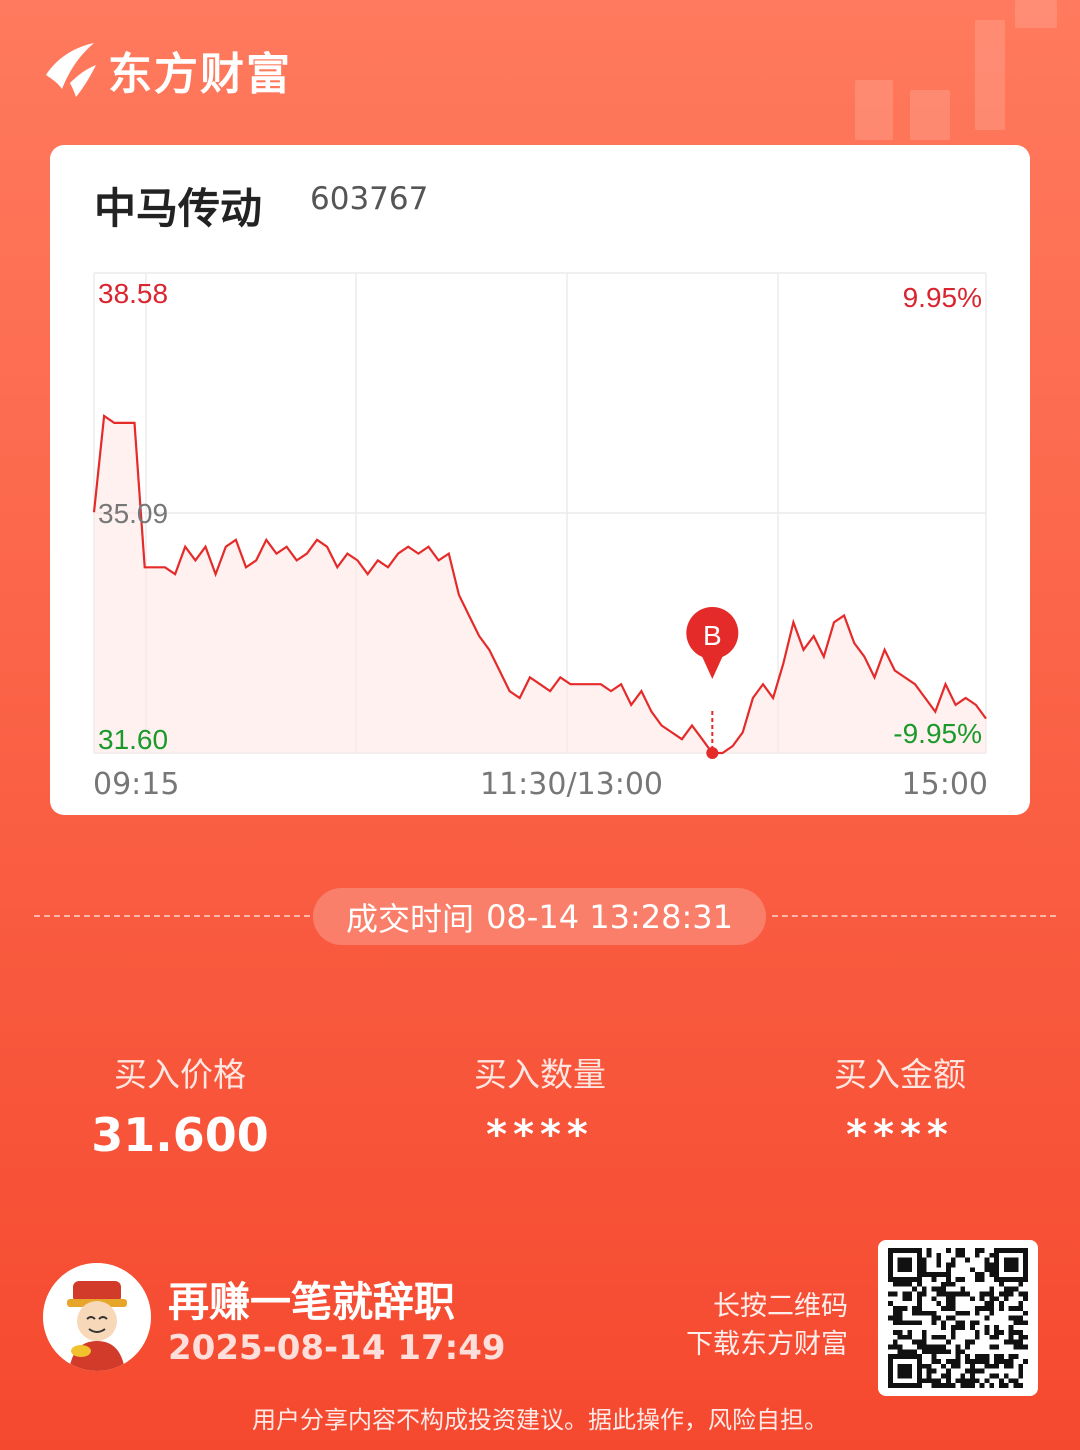 The width and height of the screenshot is (1080, 1450). What do you see at coordinates (337, 1348) in the screenshot?
I see `share-date: 2025-08-14 17:49` at bounding box center [337, 1348].